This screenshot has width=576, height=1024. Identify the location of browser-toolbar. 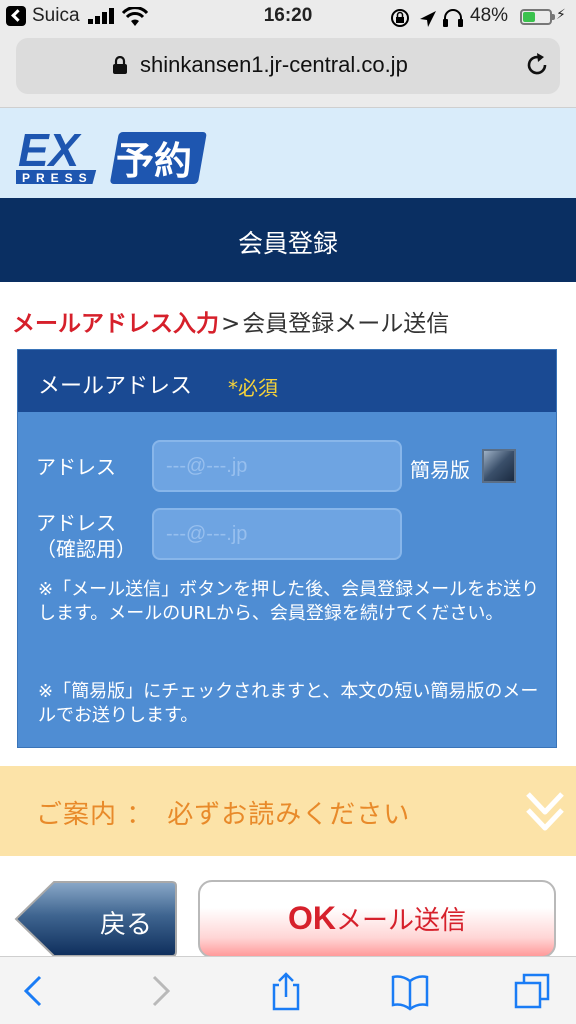
(288, 990).